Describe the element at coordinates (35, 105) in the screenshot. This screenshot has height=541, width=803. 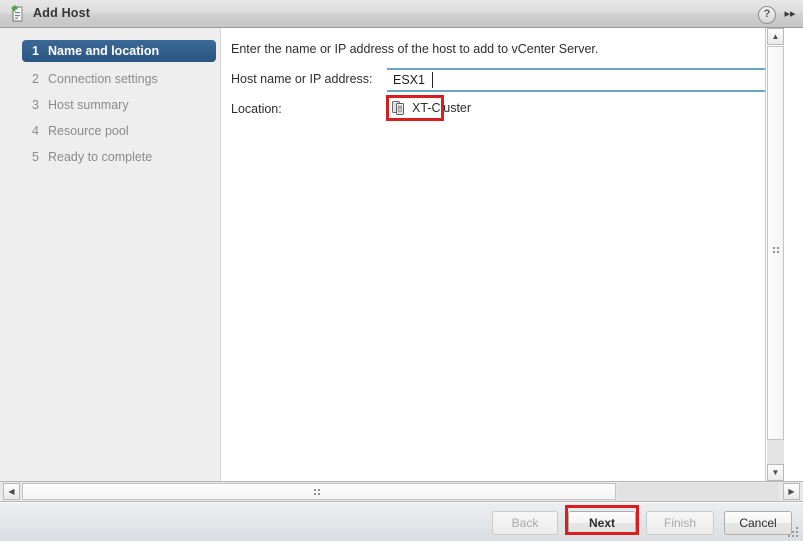
I see `step-number: 3` at that location.